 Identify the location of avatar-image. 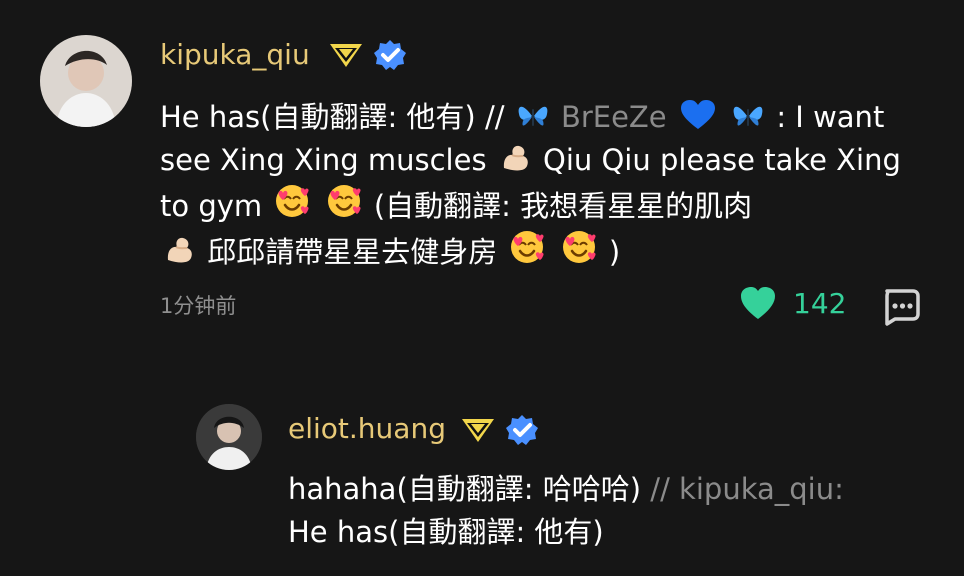
(86, 81).